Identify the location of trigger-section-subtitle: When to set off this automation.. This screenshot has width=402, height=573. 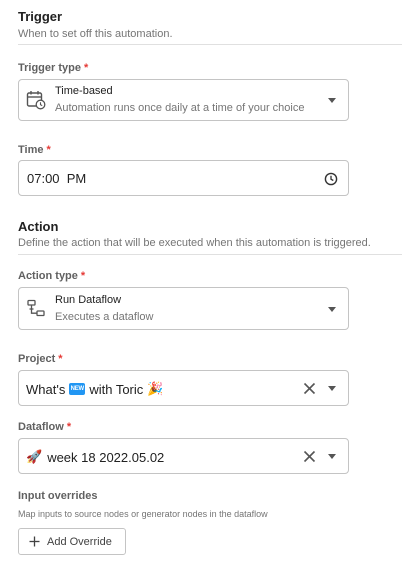
(95, 34).